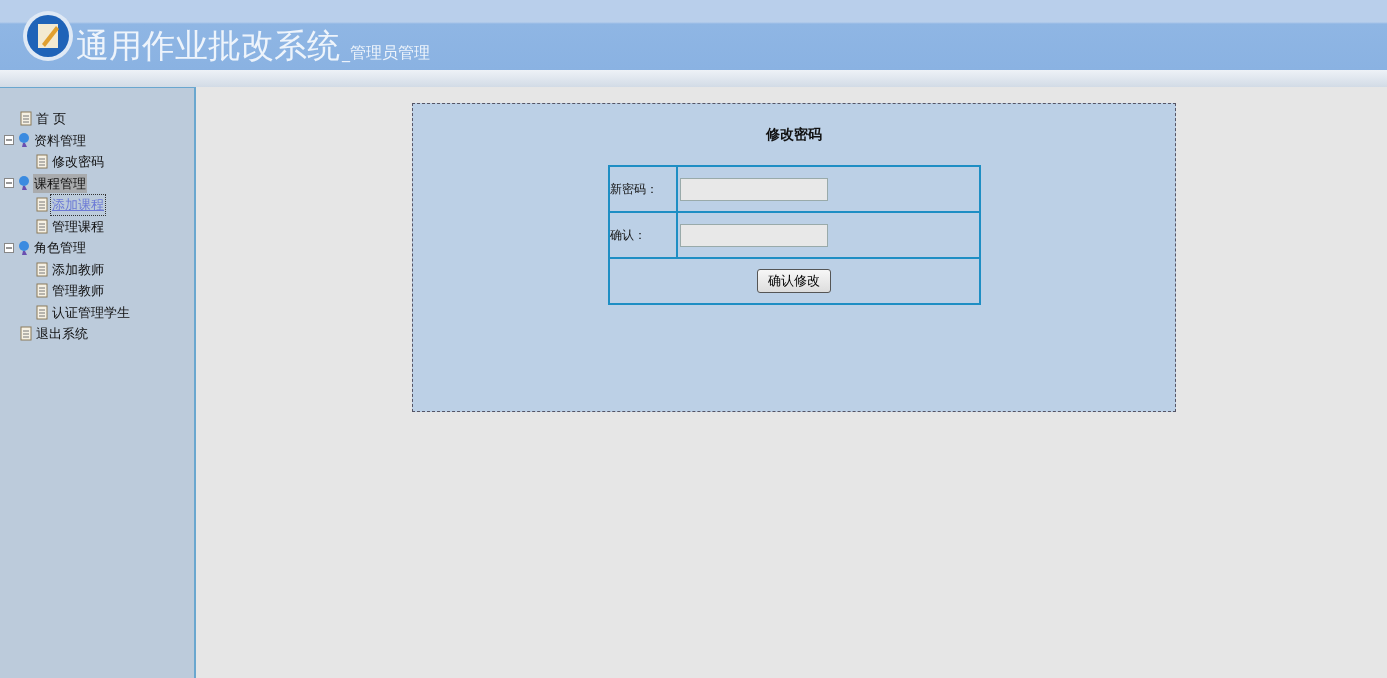  What do you see at coordinates (208, 45) in the screenshot?
I see `app-title: 通用作业批改系统` at bounding box center [208, 45].